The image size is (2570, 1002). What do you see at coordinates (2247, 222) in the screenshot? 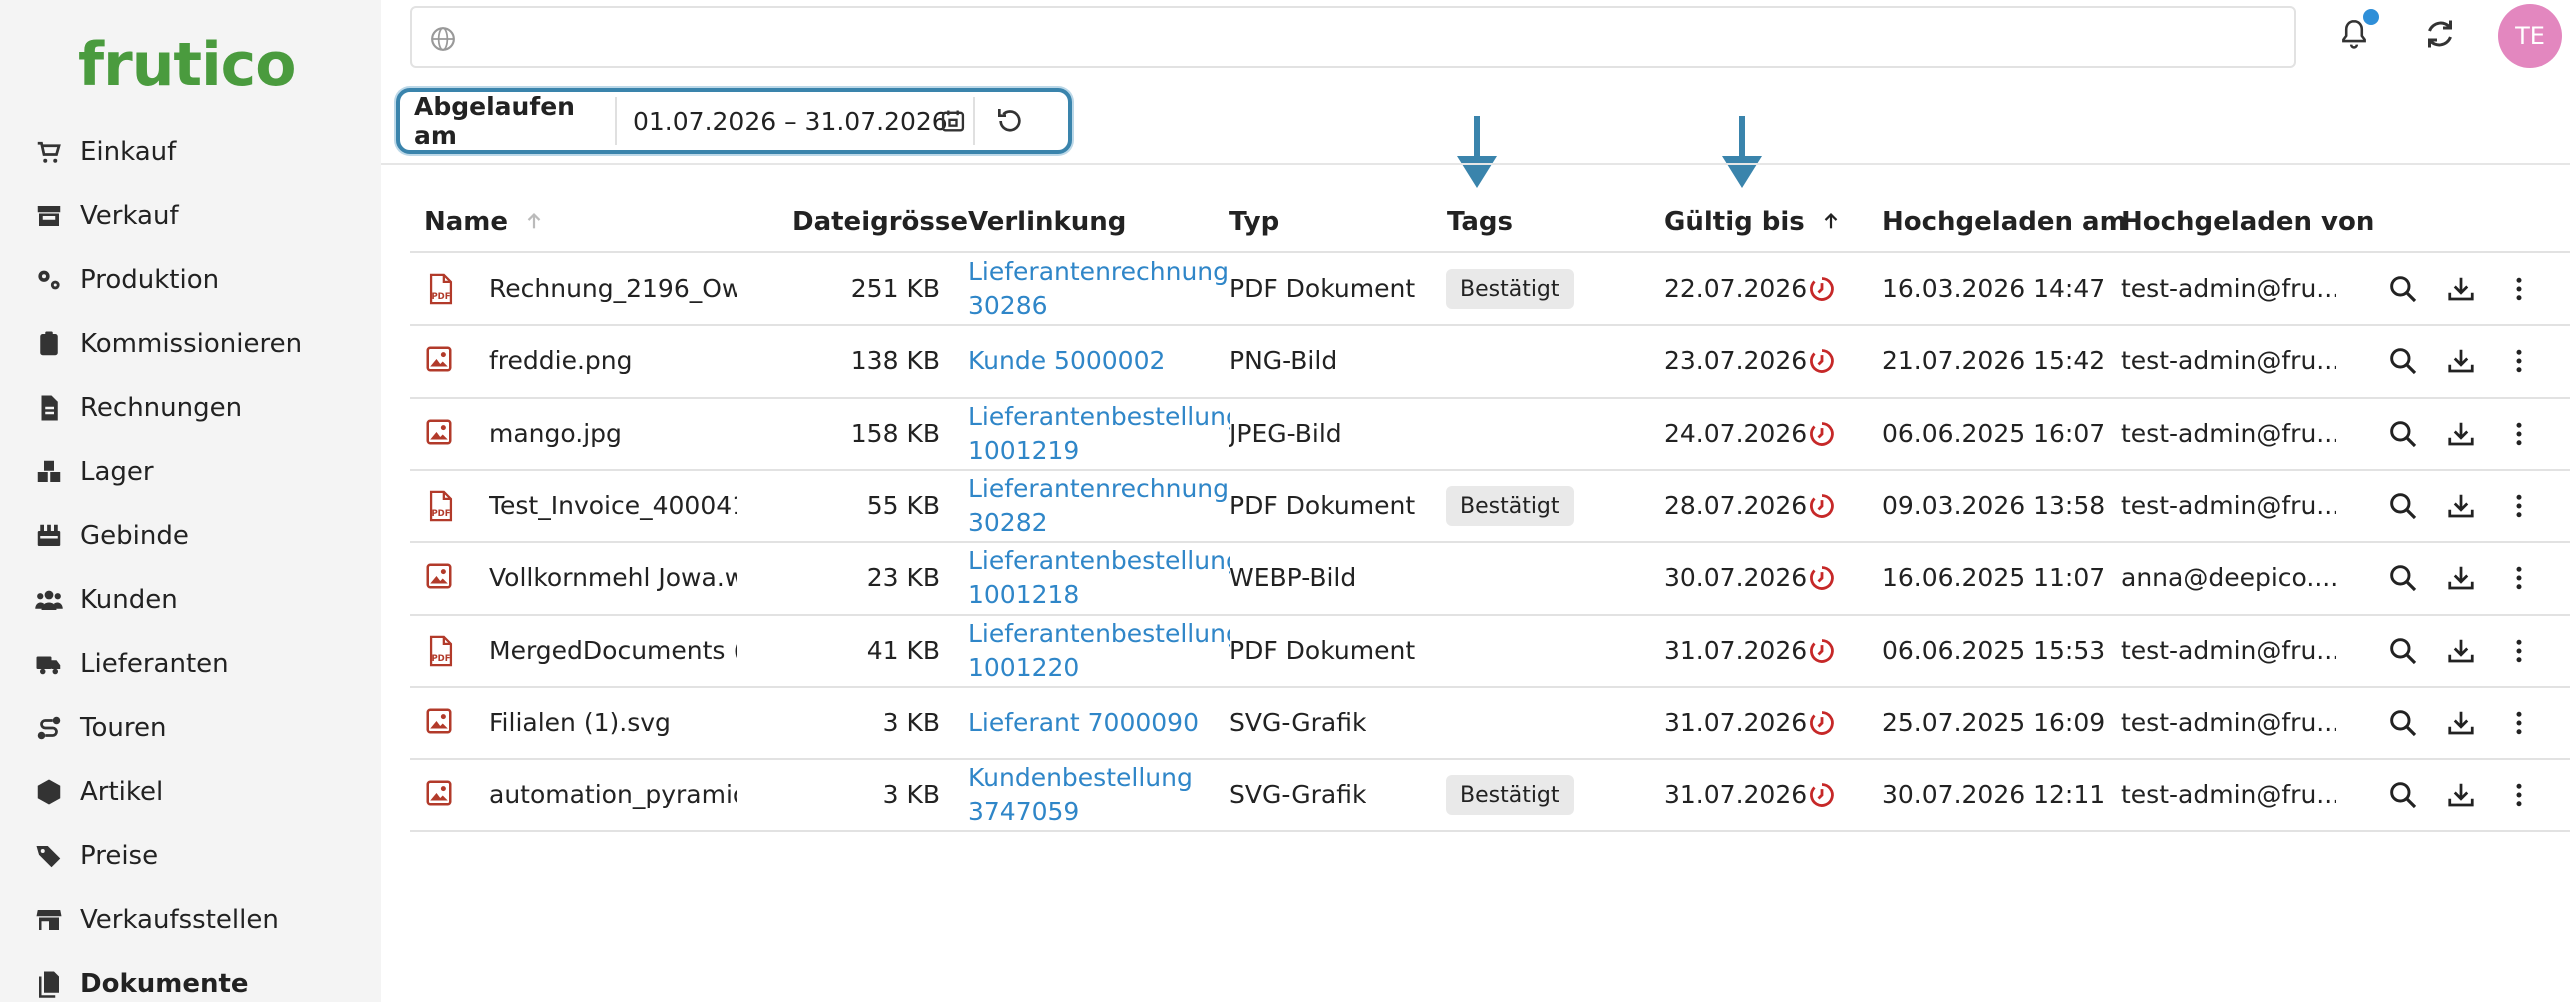
I see `col-header-uploaded-by: Hochgeladen von` at bounding box center [2247, 222].